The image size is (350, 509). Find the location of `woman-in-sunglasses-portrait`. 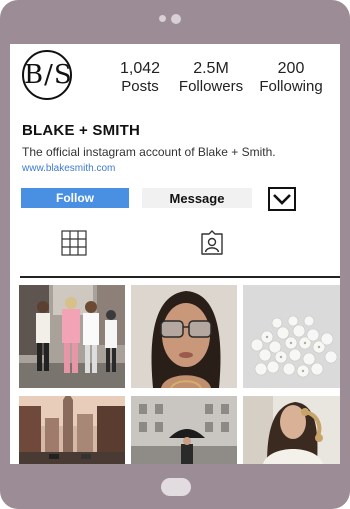

woman-in-sunglasses-portrait is located at coordinates (184, 336).